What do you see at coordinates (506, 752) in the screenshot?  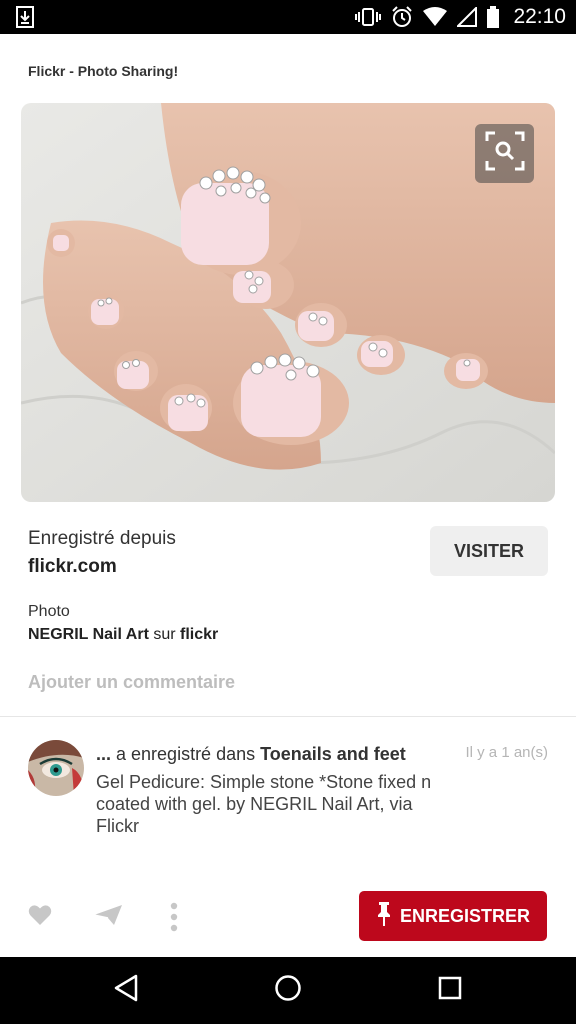 I see `timestamp: Il y a 1 an(s)` at bounding box center [506, 752].